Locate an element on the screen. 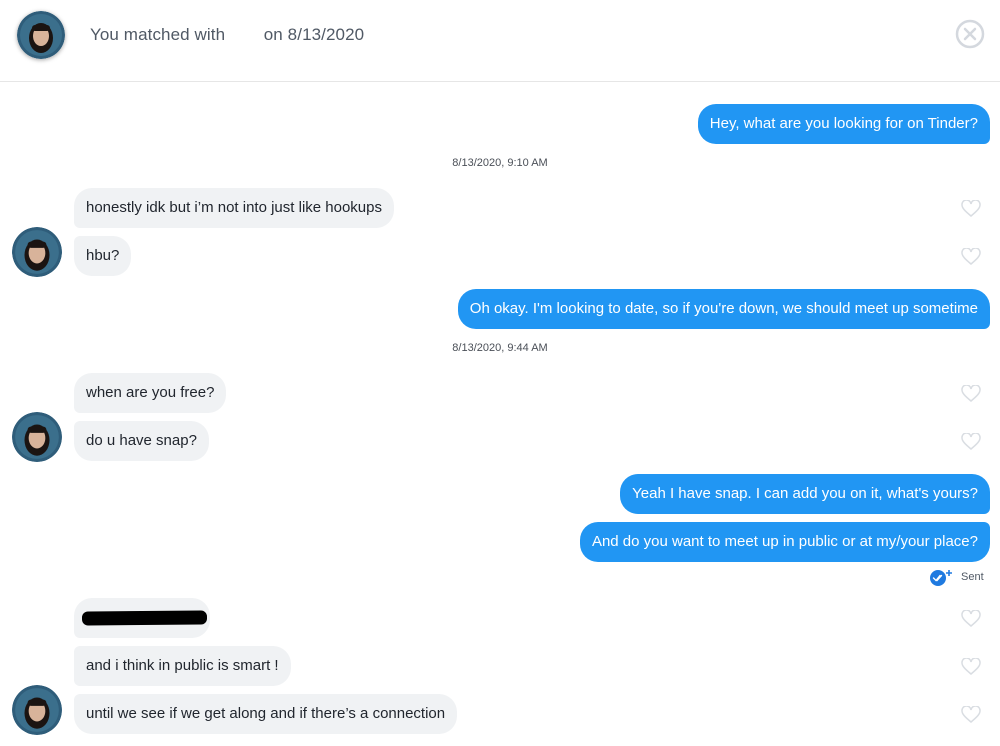  delivery-status: Sent is located at coordinates (956, 577).